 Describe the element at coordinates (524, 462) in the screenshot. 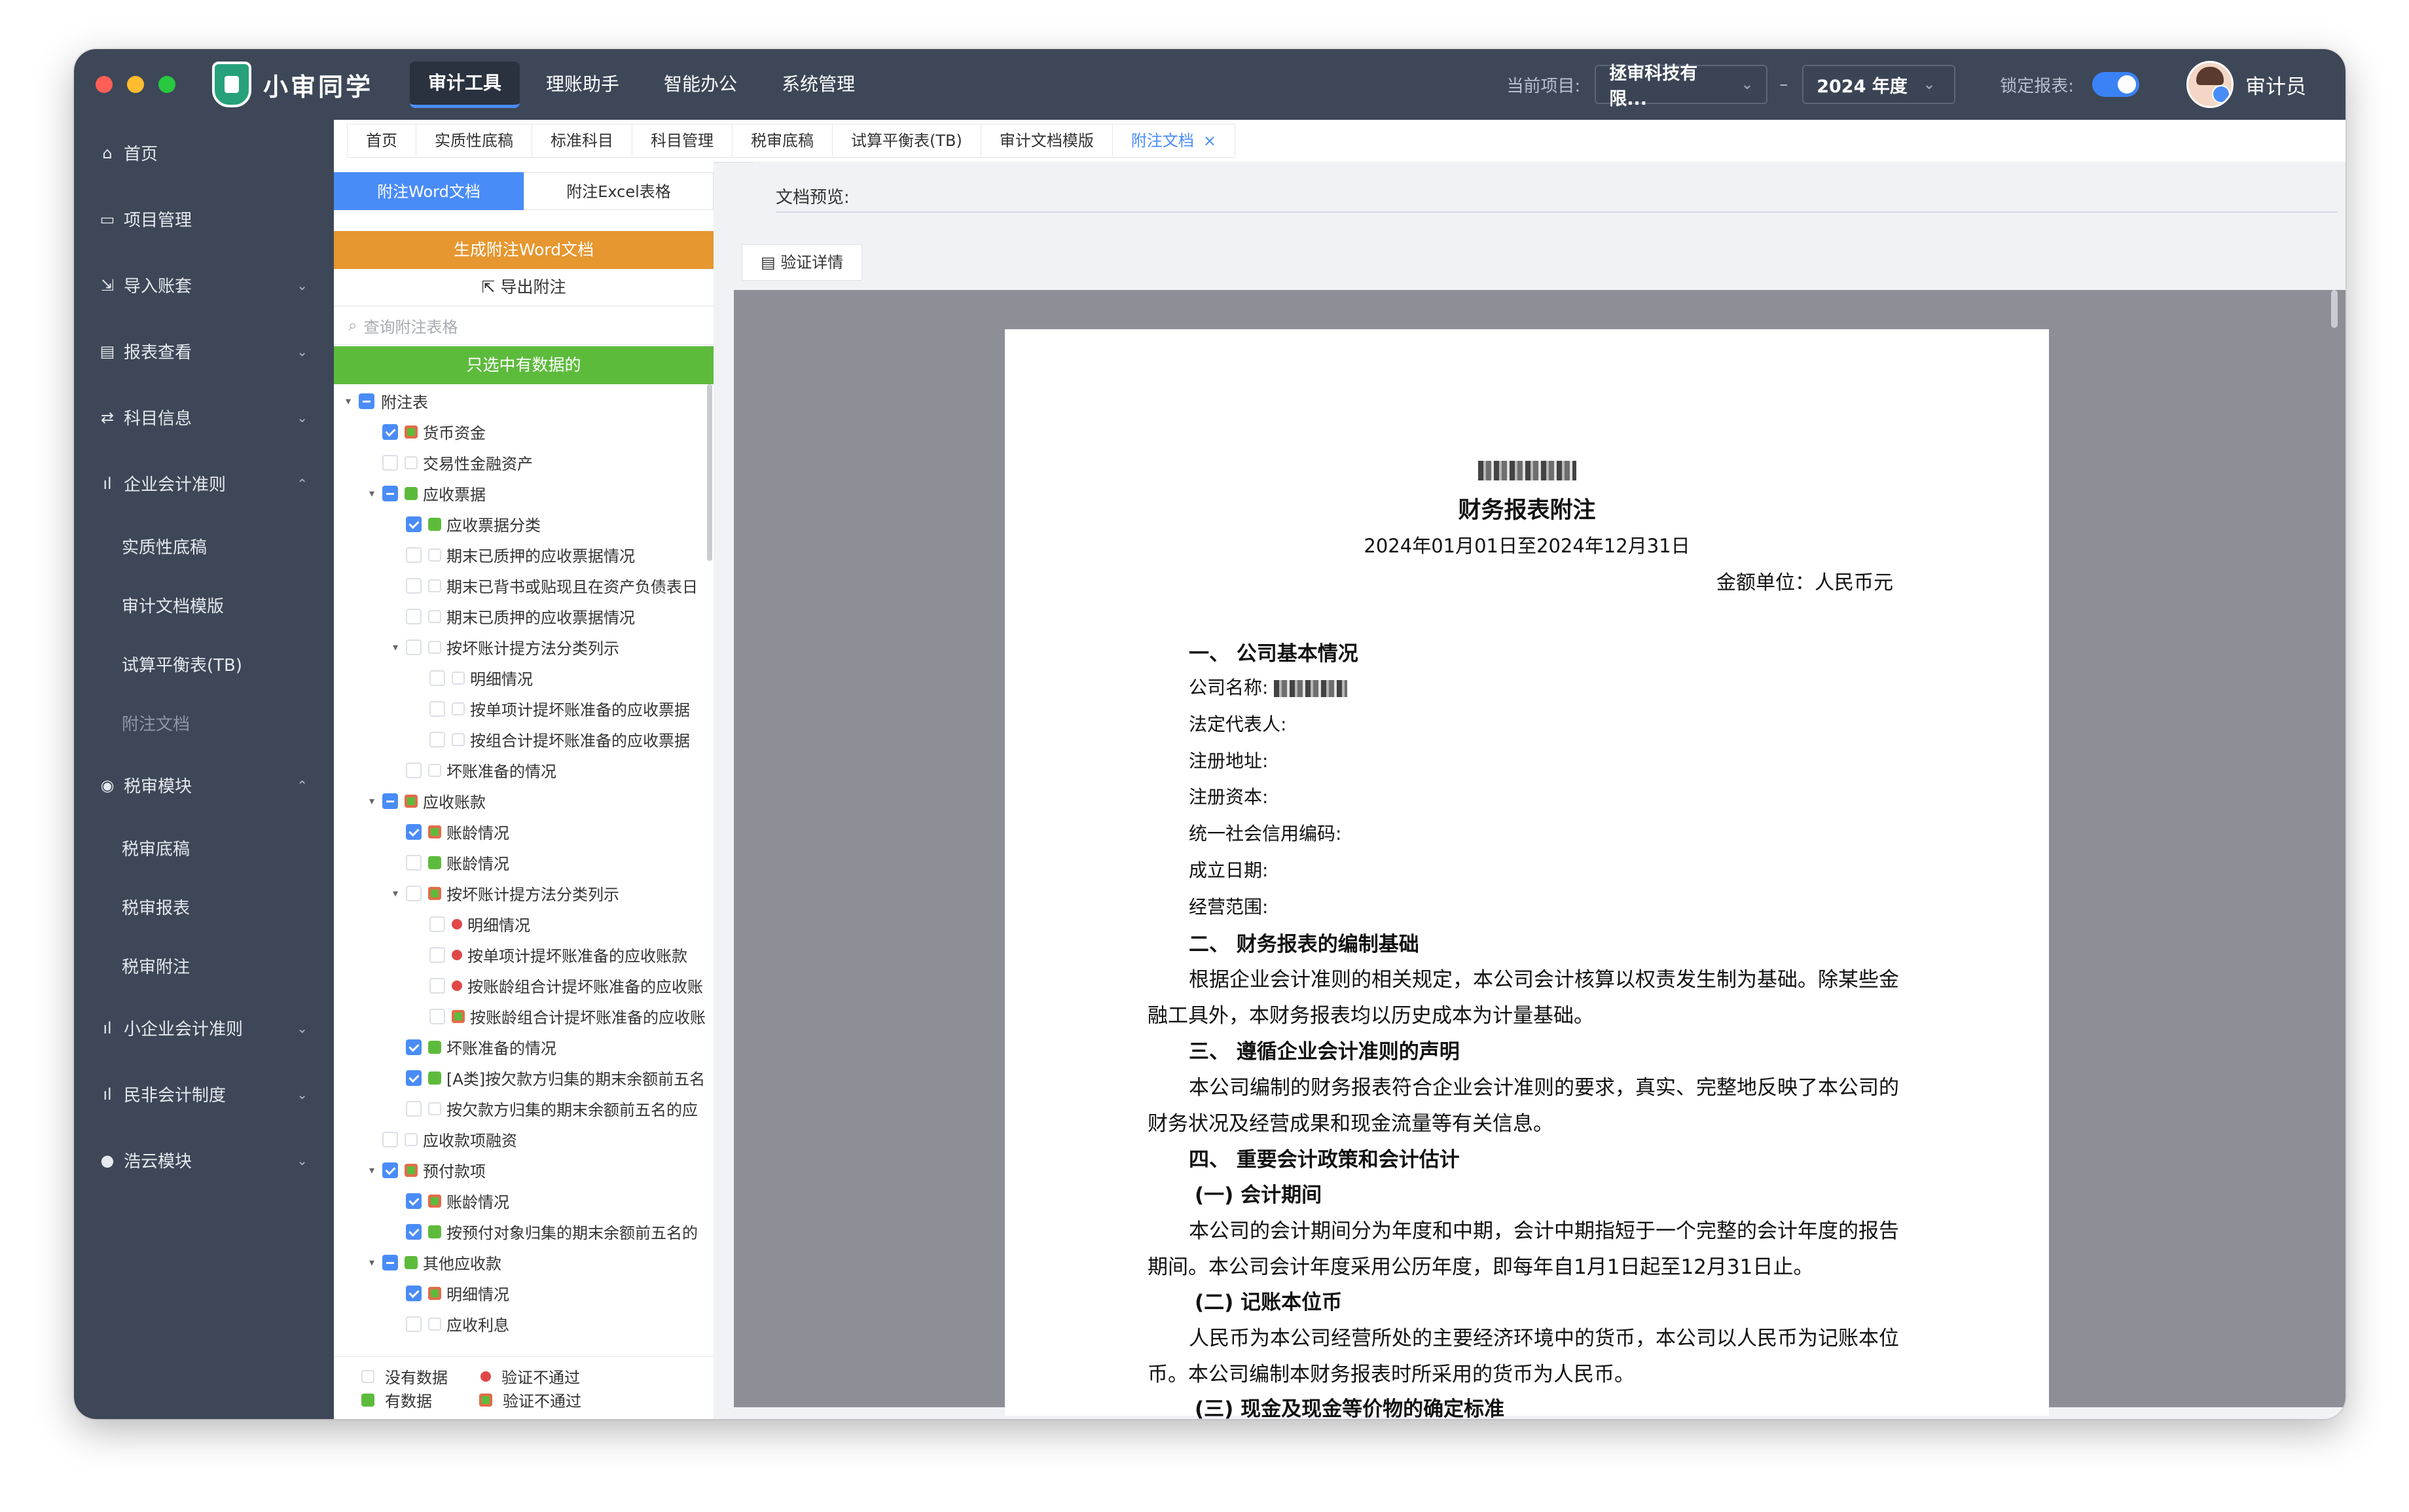

I see `tree-node: 交易性金融资产` at that location.